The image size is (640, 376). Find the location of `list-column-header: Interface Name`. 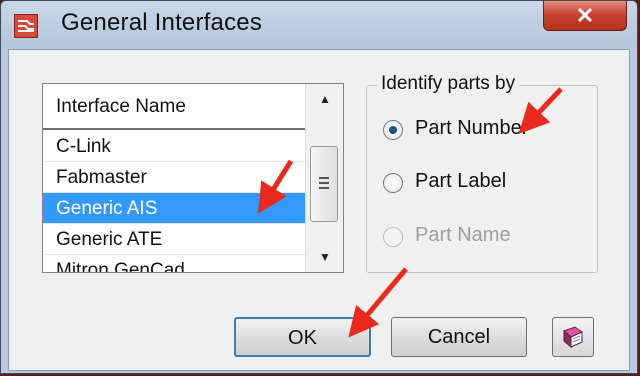

list-column-header: Interface Name is located at coordinates (174, 107).